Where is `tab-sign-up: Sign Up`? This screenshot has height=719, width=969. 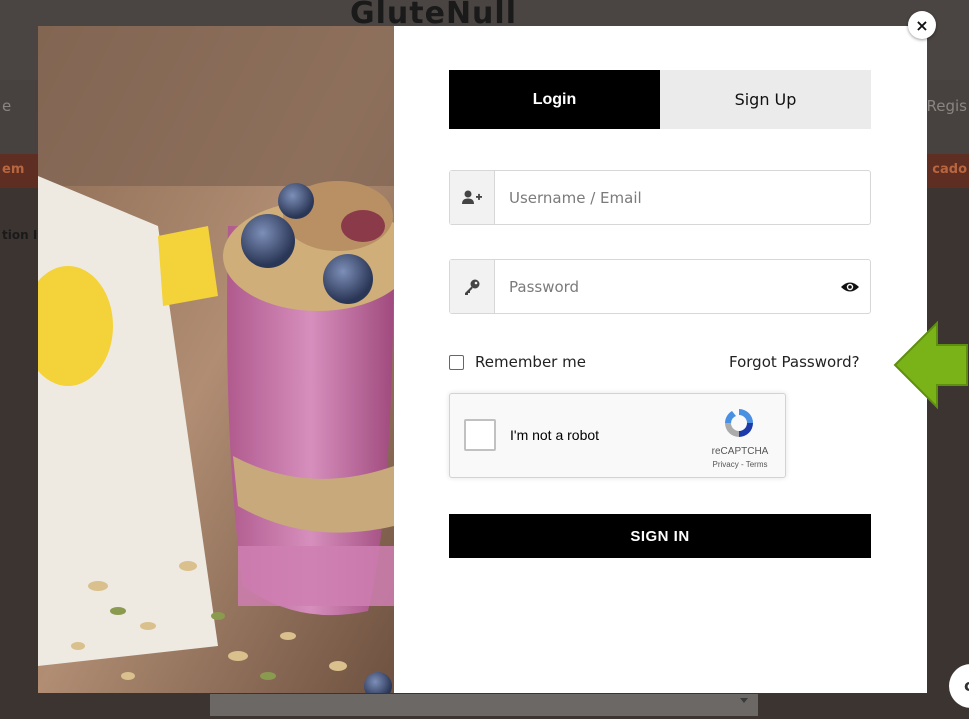
tab-sign-up: Sign Up is located at coordinates (765, 99).